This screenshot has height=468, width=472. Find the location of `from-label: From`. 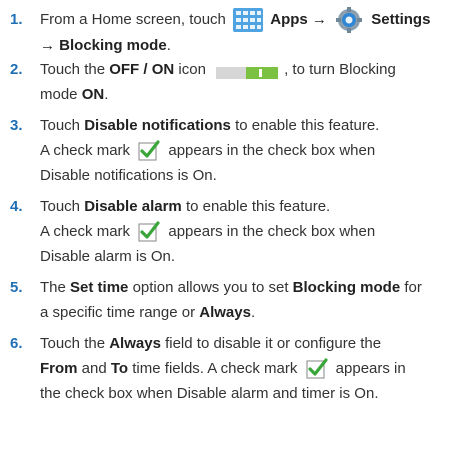

from-label: From is located at coordinates (59, 369).